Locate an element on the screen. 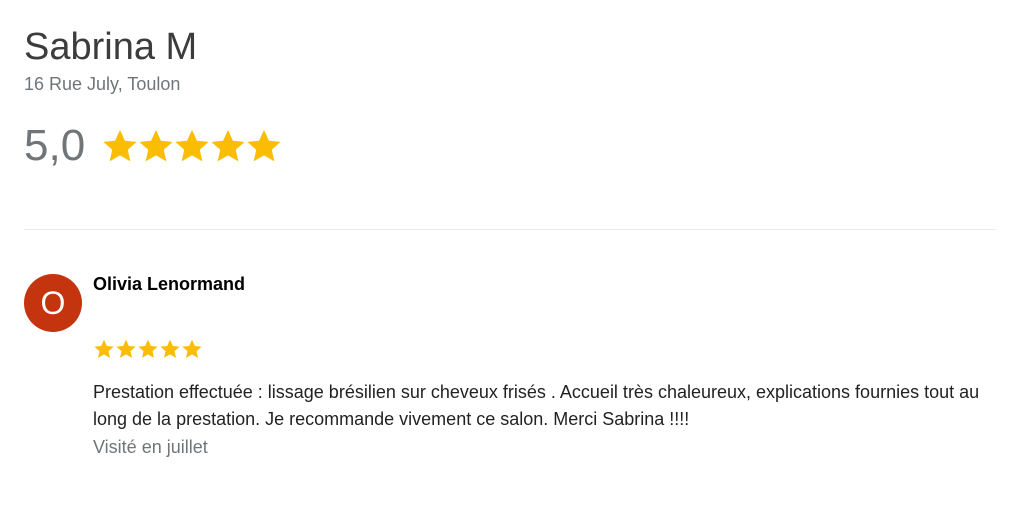 The width and height of the screenshot is (1020, 521). business-address: 16 Rue July, Toulon is located at coordinates (102, 84).